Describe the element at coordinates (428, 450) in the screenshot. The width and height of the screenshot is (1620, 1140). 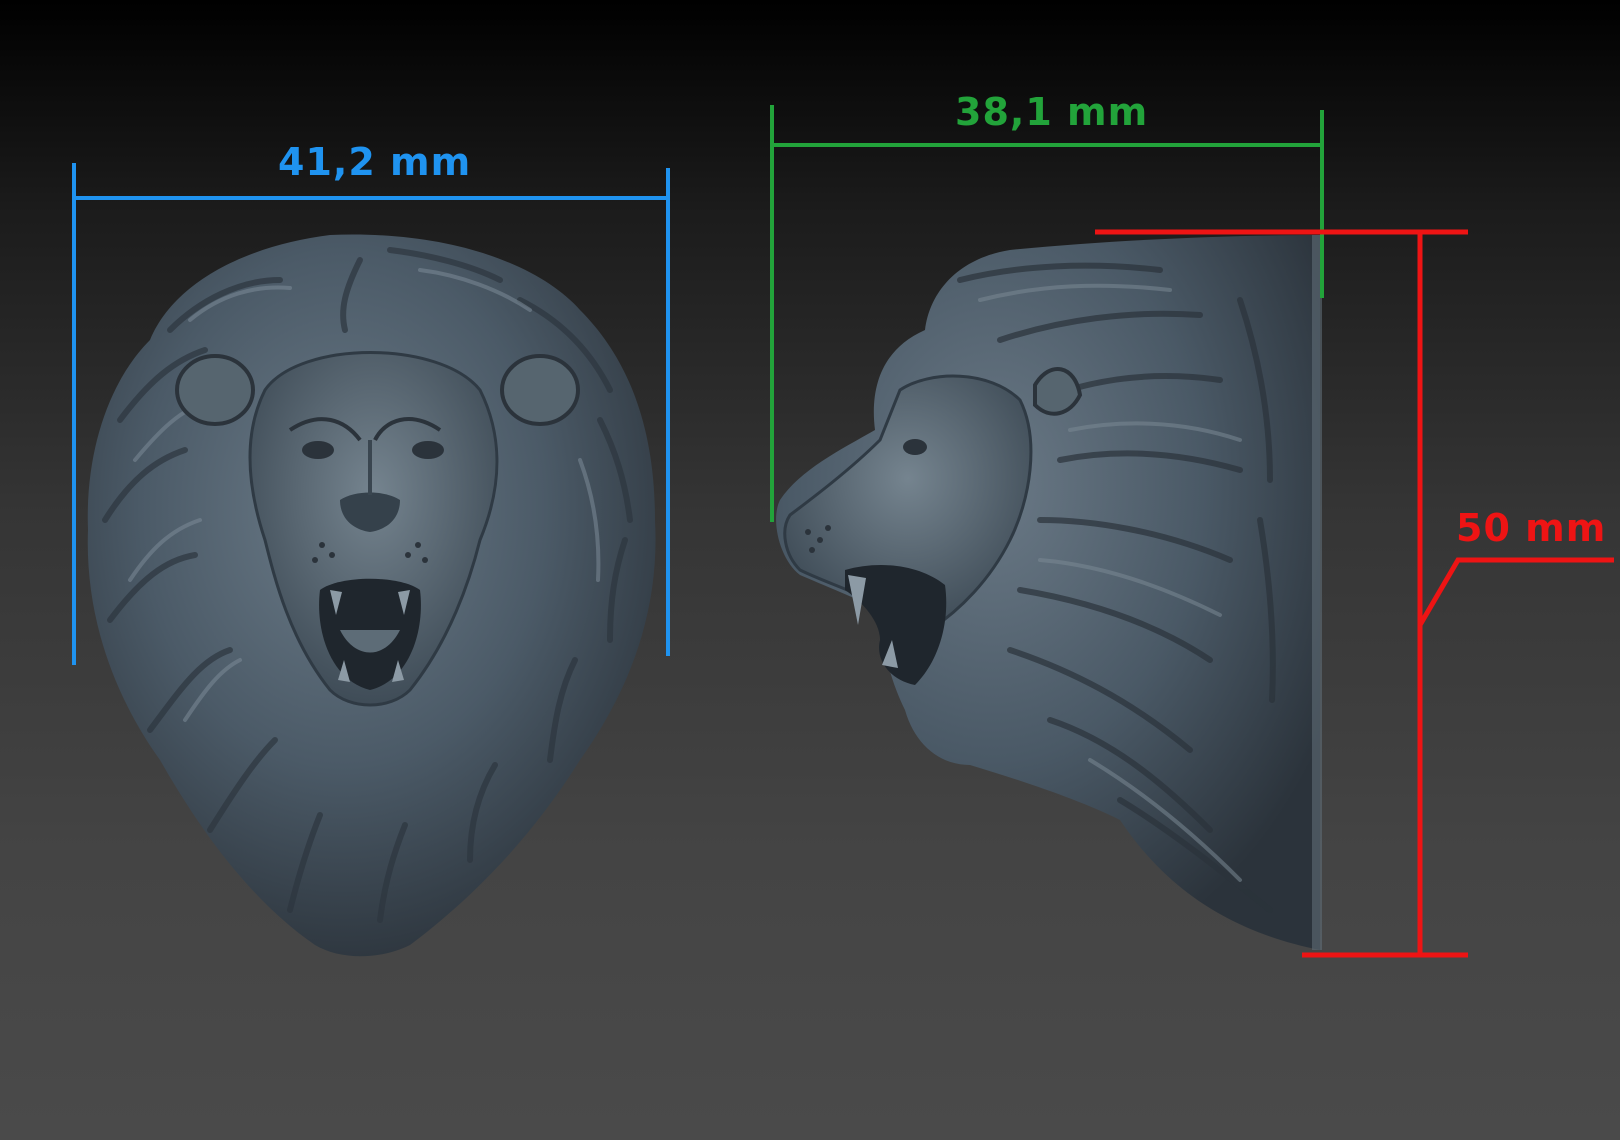
I see `front-eye-right` at that location.